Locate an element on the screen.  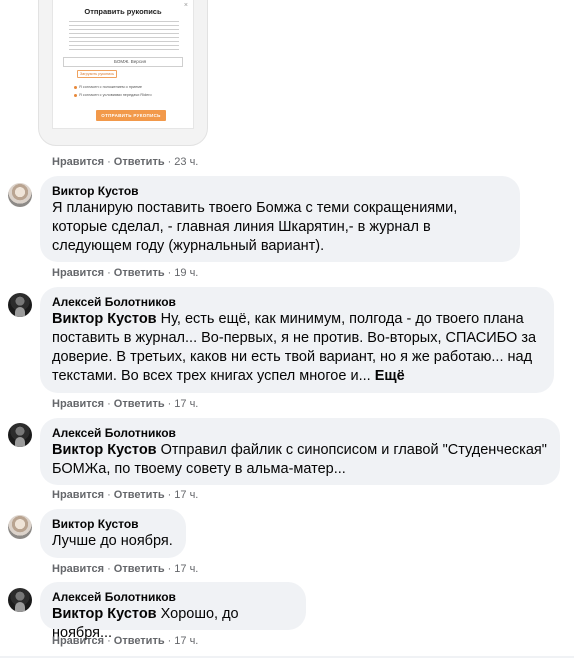
comment-actions: Нравится · Ответить · 19 ч. is located at coordinates (125, 273).